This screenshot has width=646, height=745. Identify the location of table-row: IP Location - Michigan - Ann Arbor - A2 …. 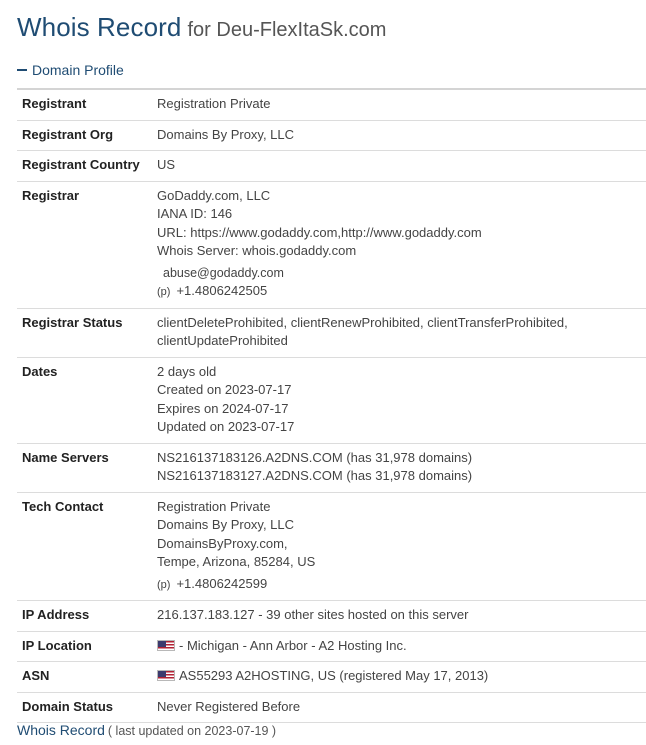
(331, 646).